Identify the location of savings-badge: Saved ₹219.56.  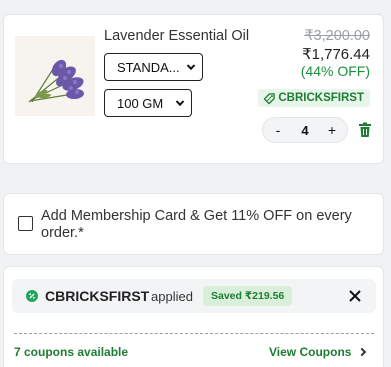
(248, 296).